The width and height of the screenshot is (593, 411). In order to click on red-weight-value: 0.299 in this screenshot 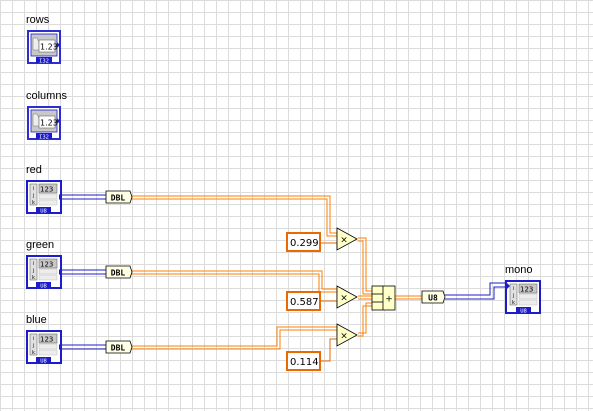, I will do `click(304, 243)`.